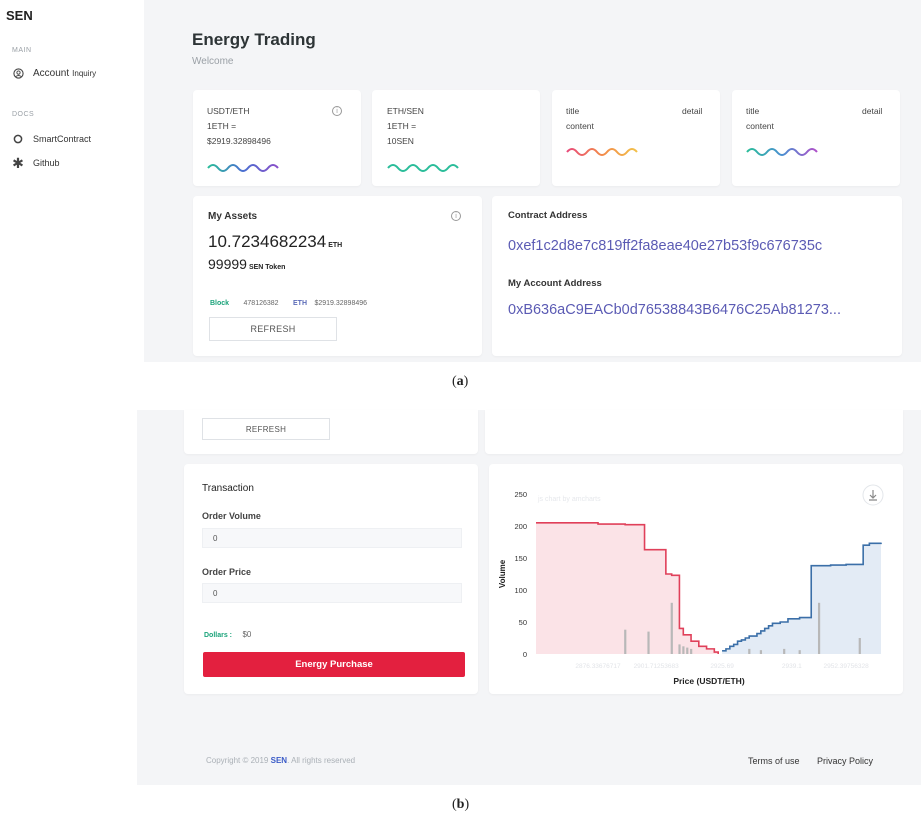 Image resolution: width=921 pixels, height=819 pixels. What do you see at coordinates (288, 301) in the screenshot?
I see `block-info-row: Block 478126382 ETH $2919.32898496` at bounding box center [288, 301].